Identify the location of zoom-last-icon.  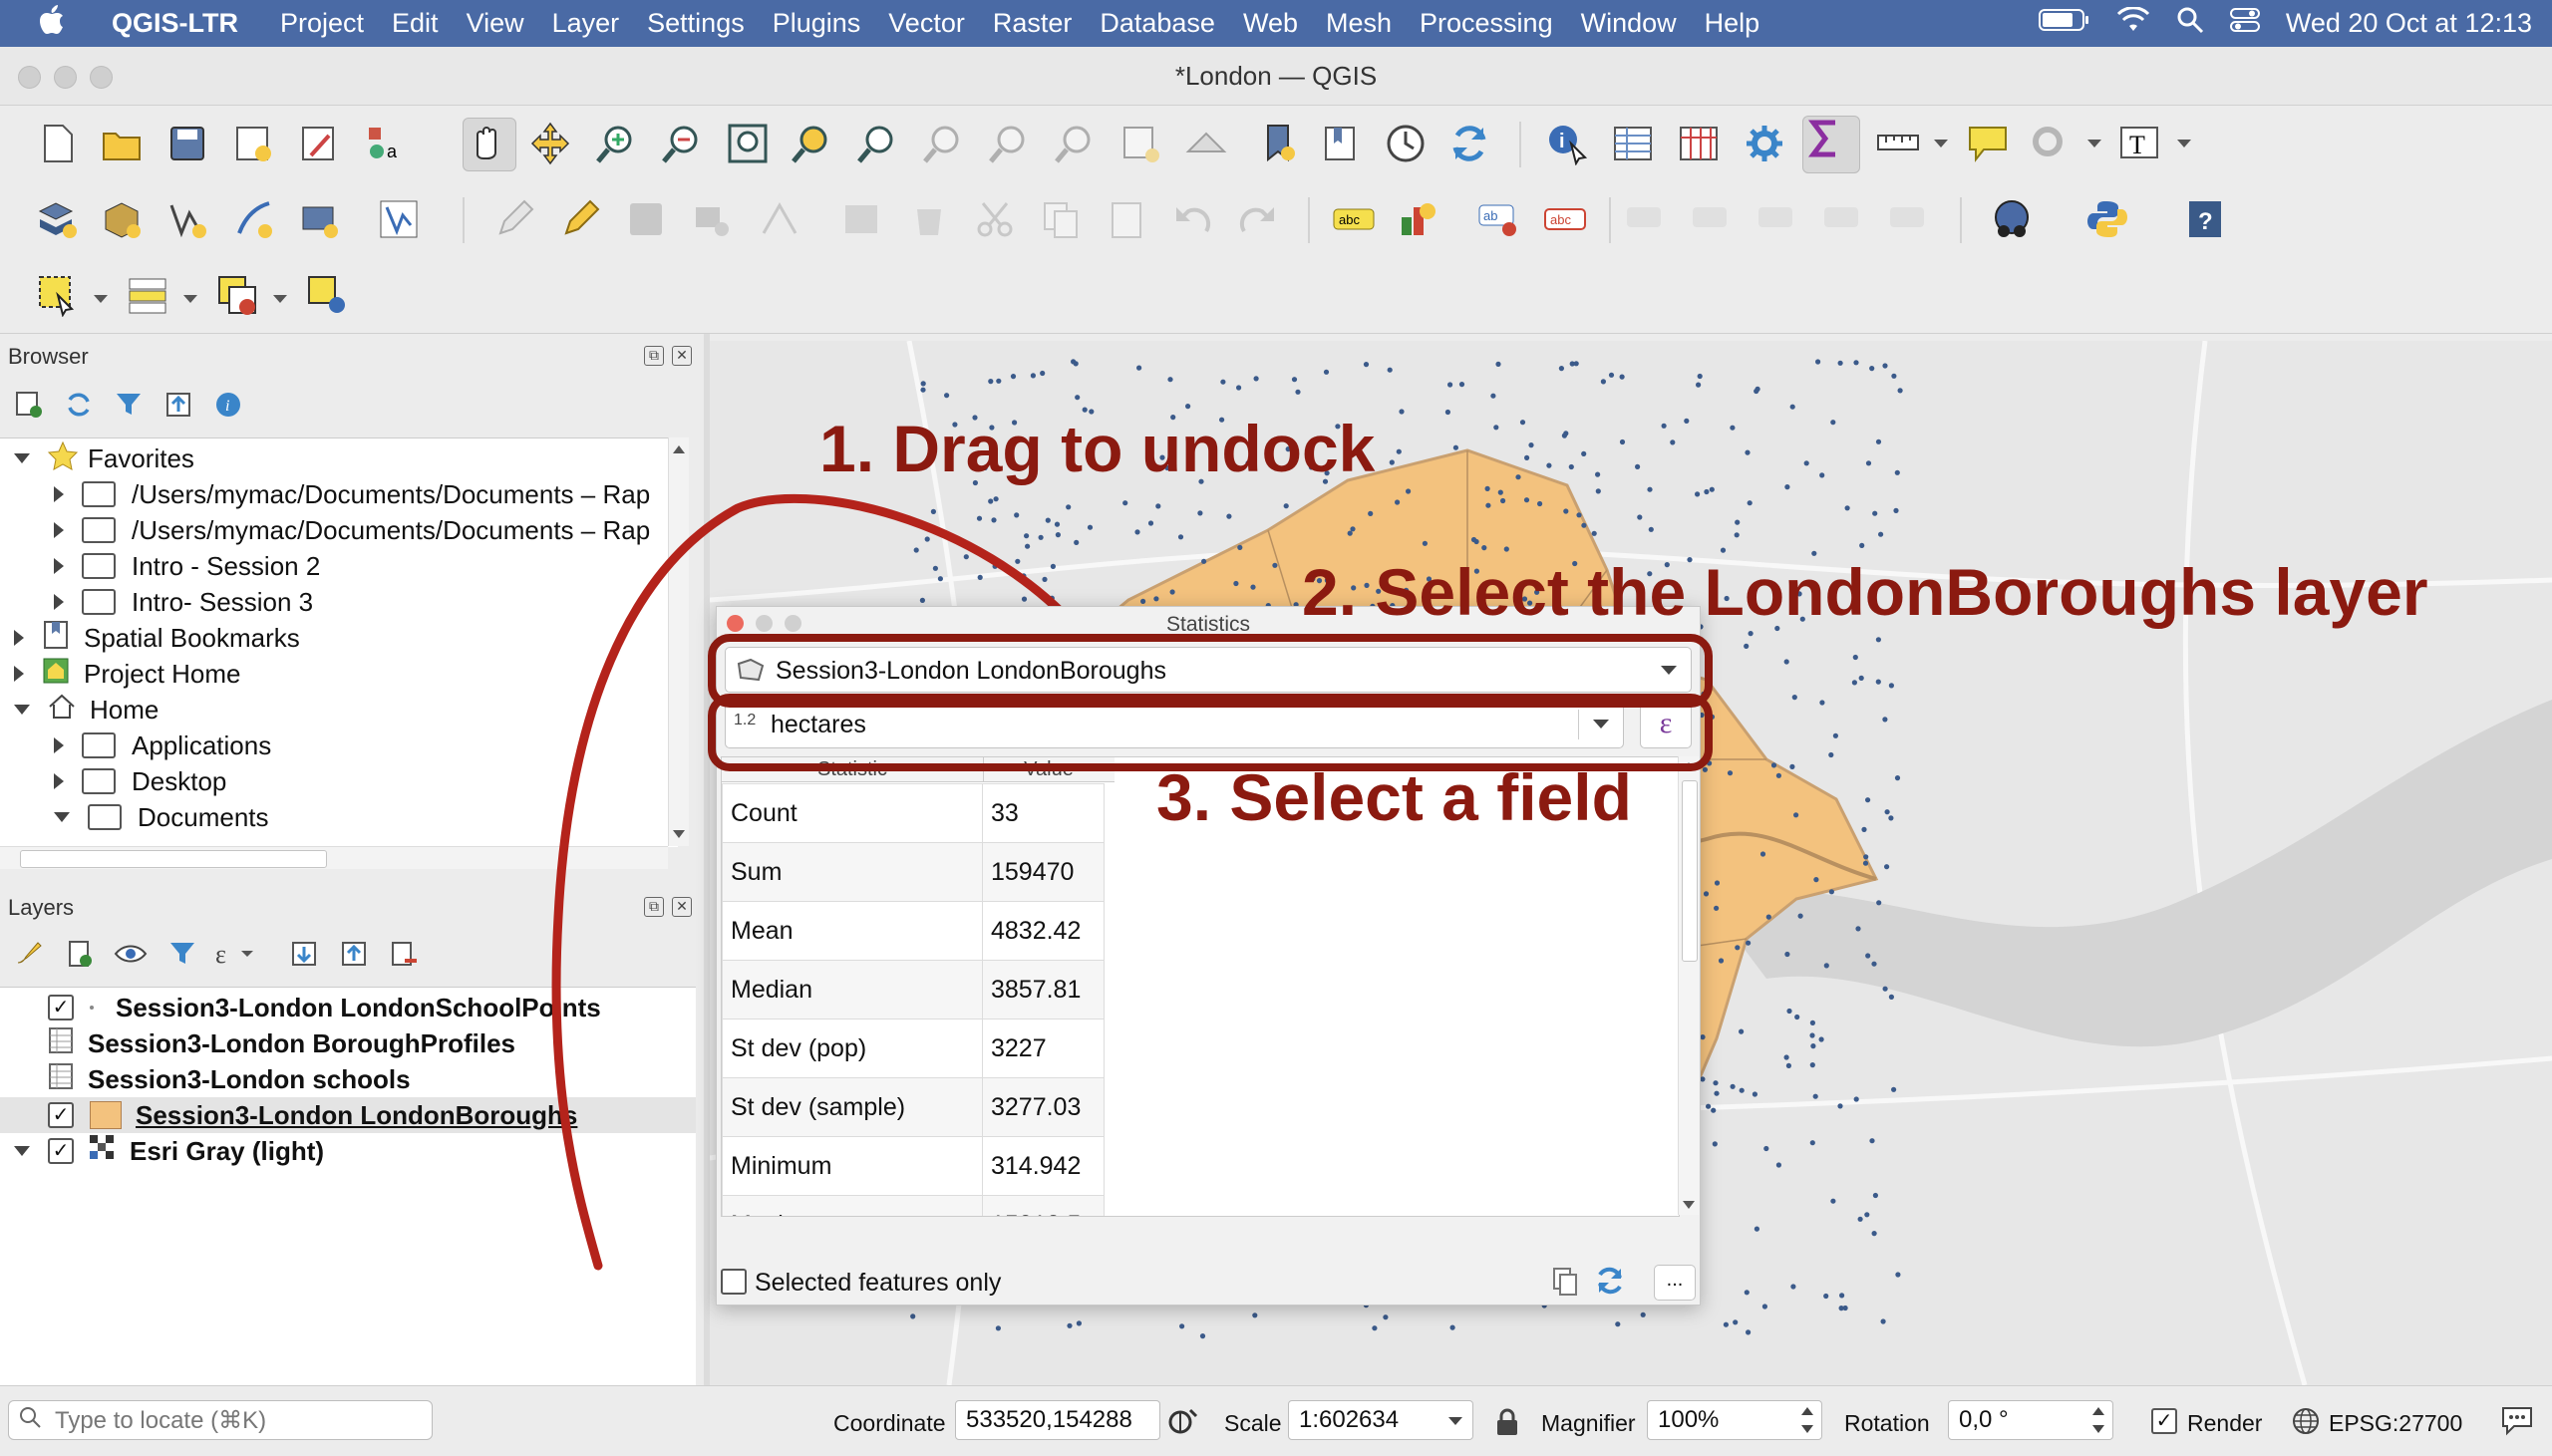
(1009, 143).